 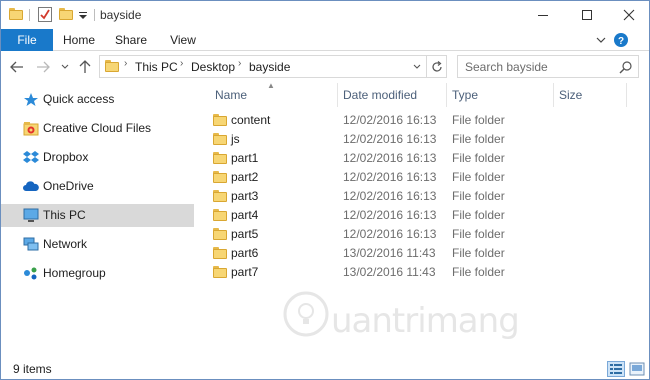 I want to click on file-name: part7, so click(x=245, y=272).